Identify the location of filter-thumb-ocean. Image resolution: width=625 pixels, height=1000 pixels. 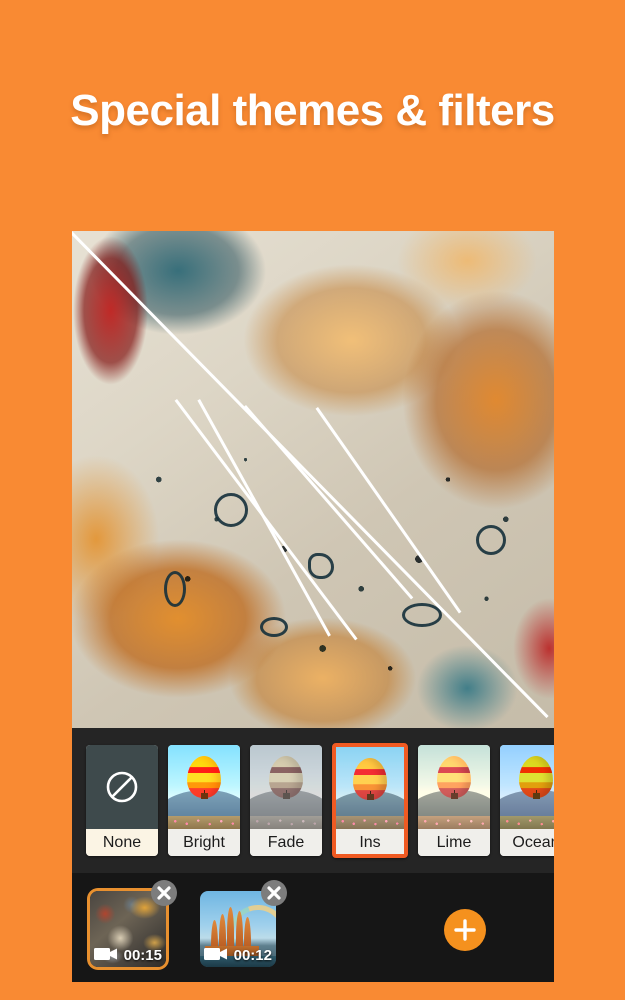
(527, 787).